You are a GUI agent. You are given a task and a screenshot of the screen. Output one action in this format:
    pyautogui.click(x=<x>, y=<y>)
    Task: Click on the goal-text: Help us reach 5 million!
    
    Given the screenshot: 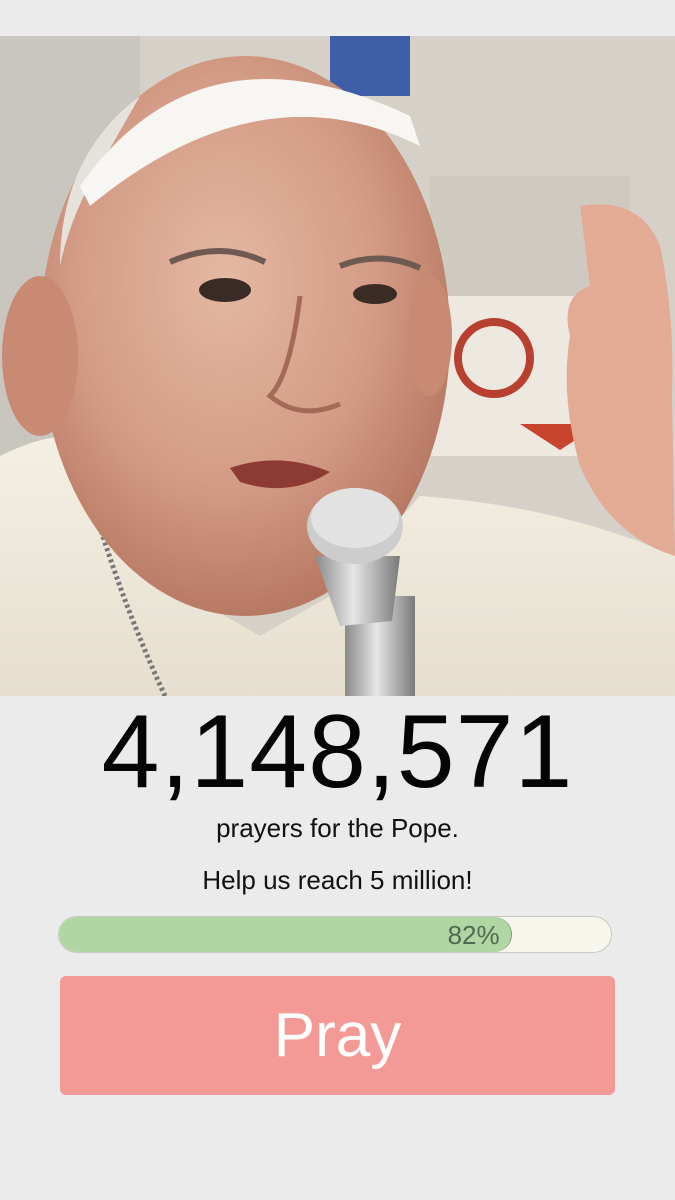 What is the action you would take?
    pyautogui.click(x=337, y=880)
    